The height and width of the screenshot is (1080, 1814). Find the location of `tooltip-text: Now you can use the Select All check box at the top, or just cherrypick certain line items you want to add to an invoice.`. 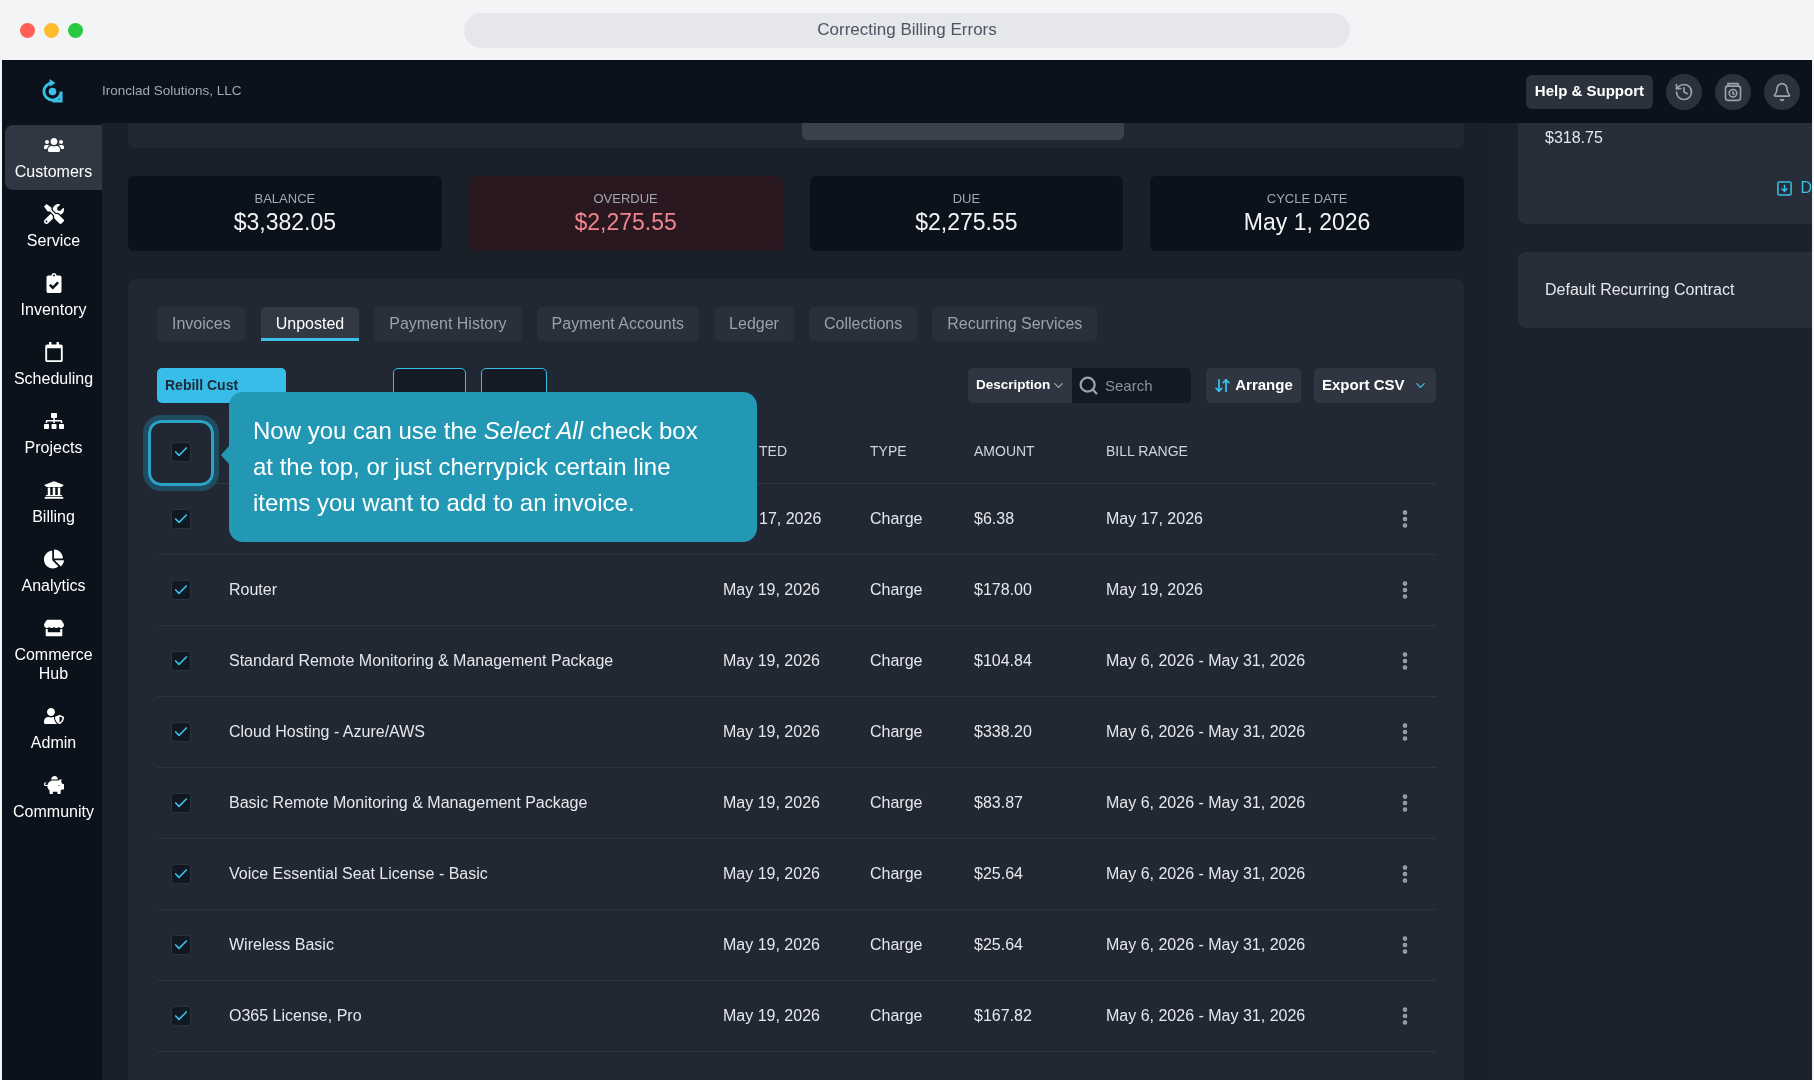

tooltip-text: Now you can use the Select All check box at the top, or just cherrypick certain line items you want to add to an invoice. is located at coordinates (476, 467).